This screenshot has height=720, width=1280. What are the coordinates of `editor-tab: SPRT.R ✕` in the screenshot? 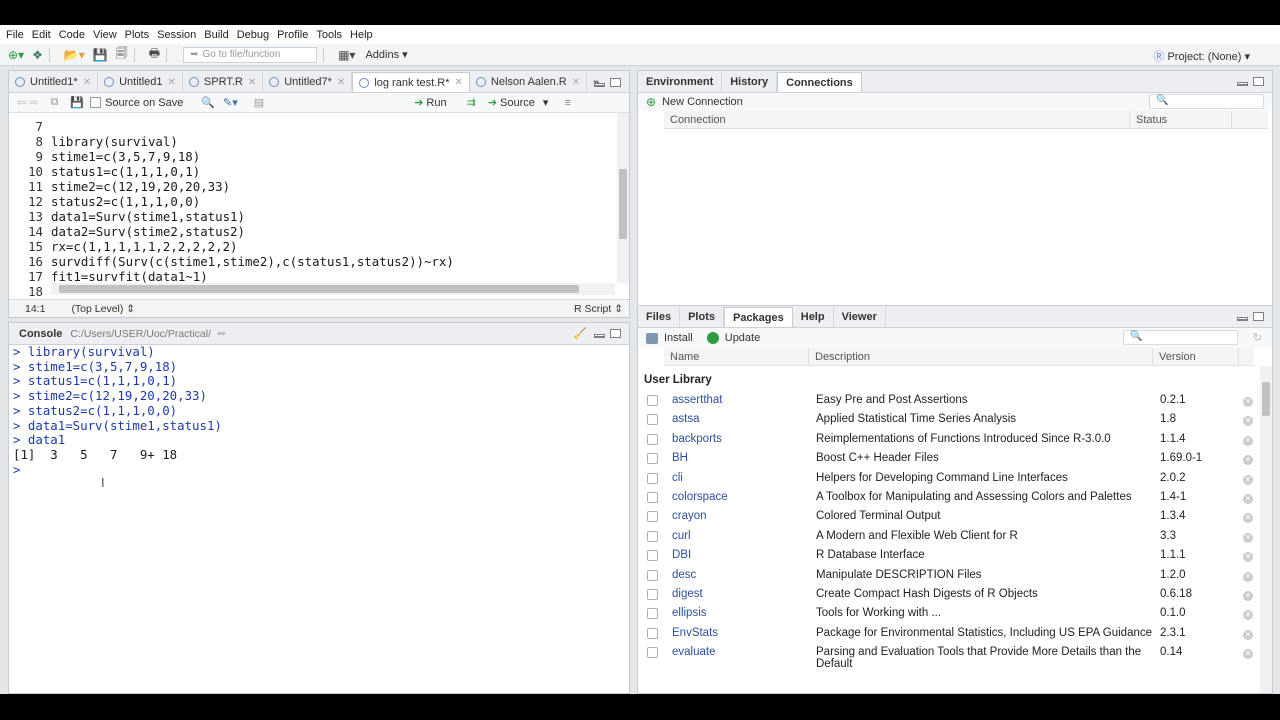 It's located at (223, 82).